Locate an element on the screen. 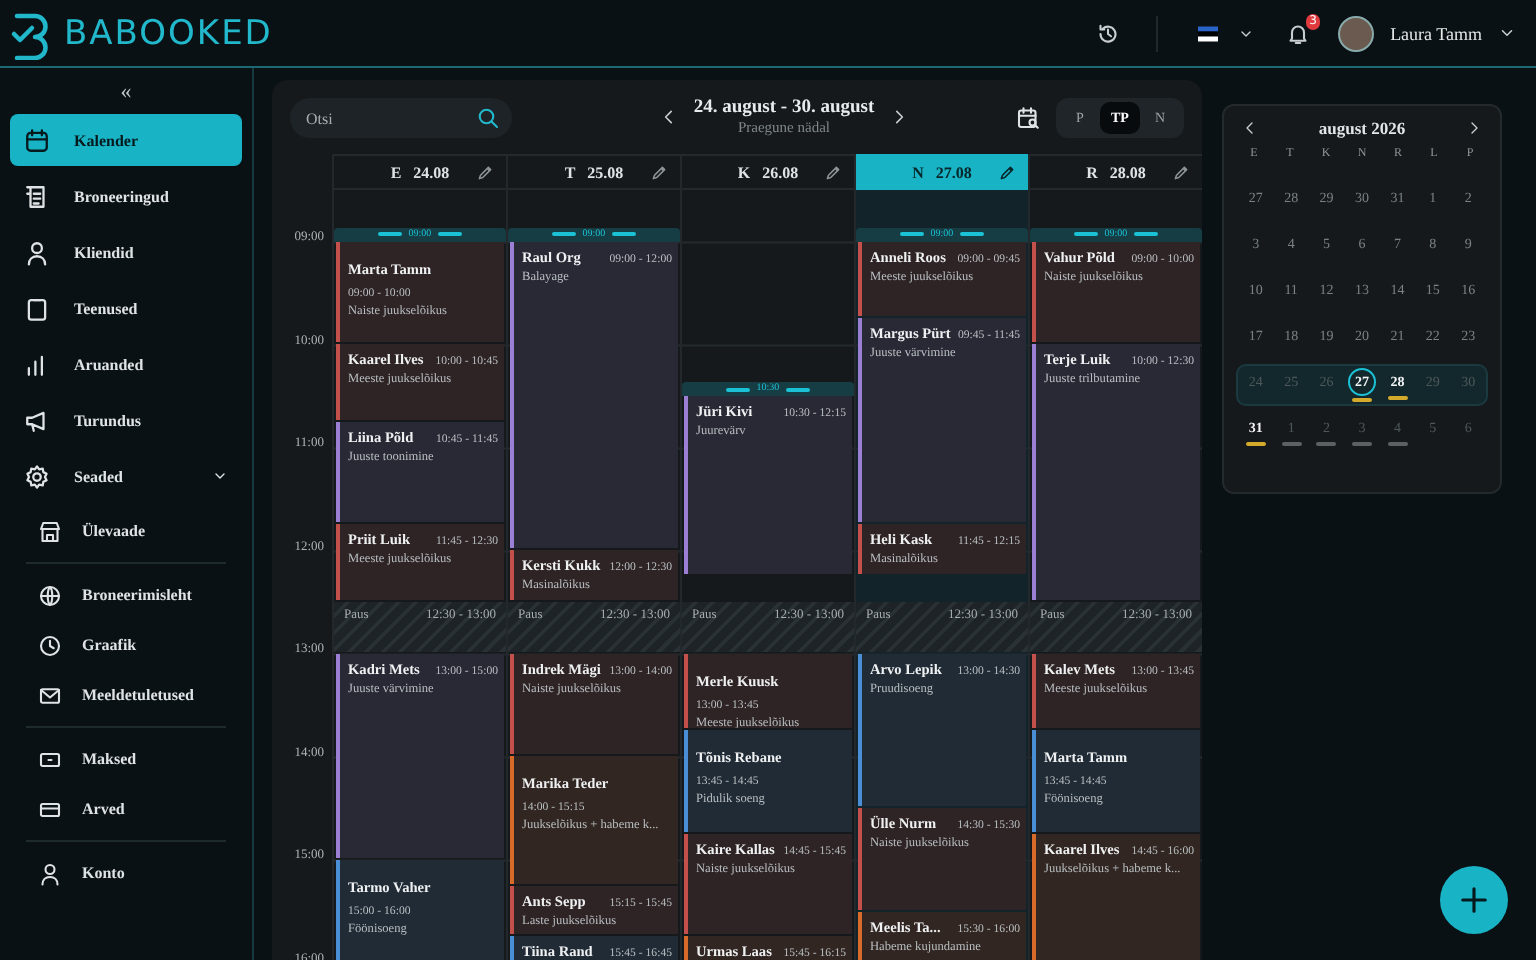 The width and height of the screenshot is (1536, 960). calendar-search-icon is located at coordinates (1028, 117).